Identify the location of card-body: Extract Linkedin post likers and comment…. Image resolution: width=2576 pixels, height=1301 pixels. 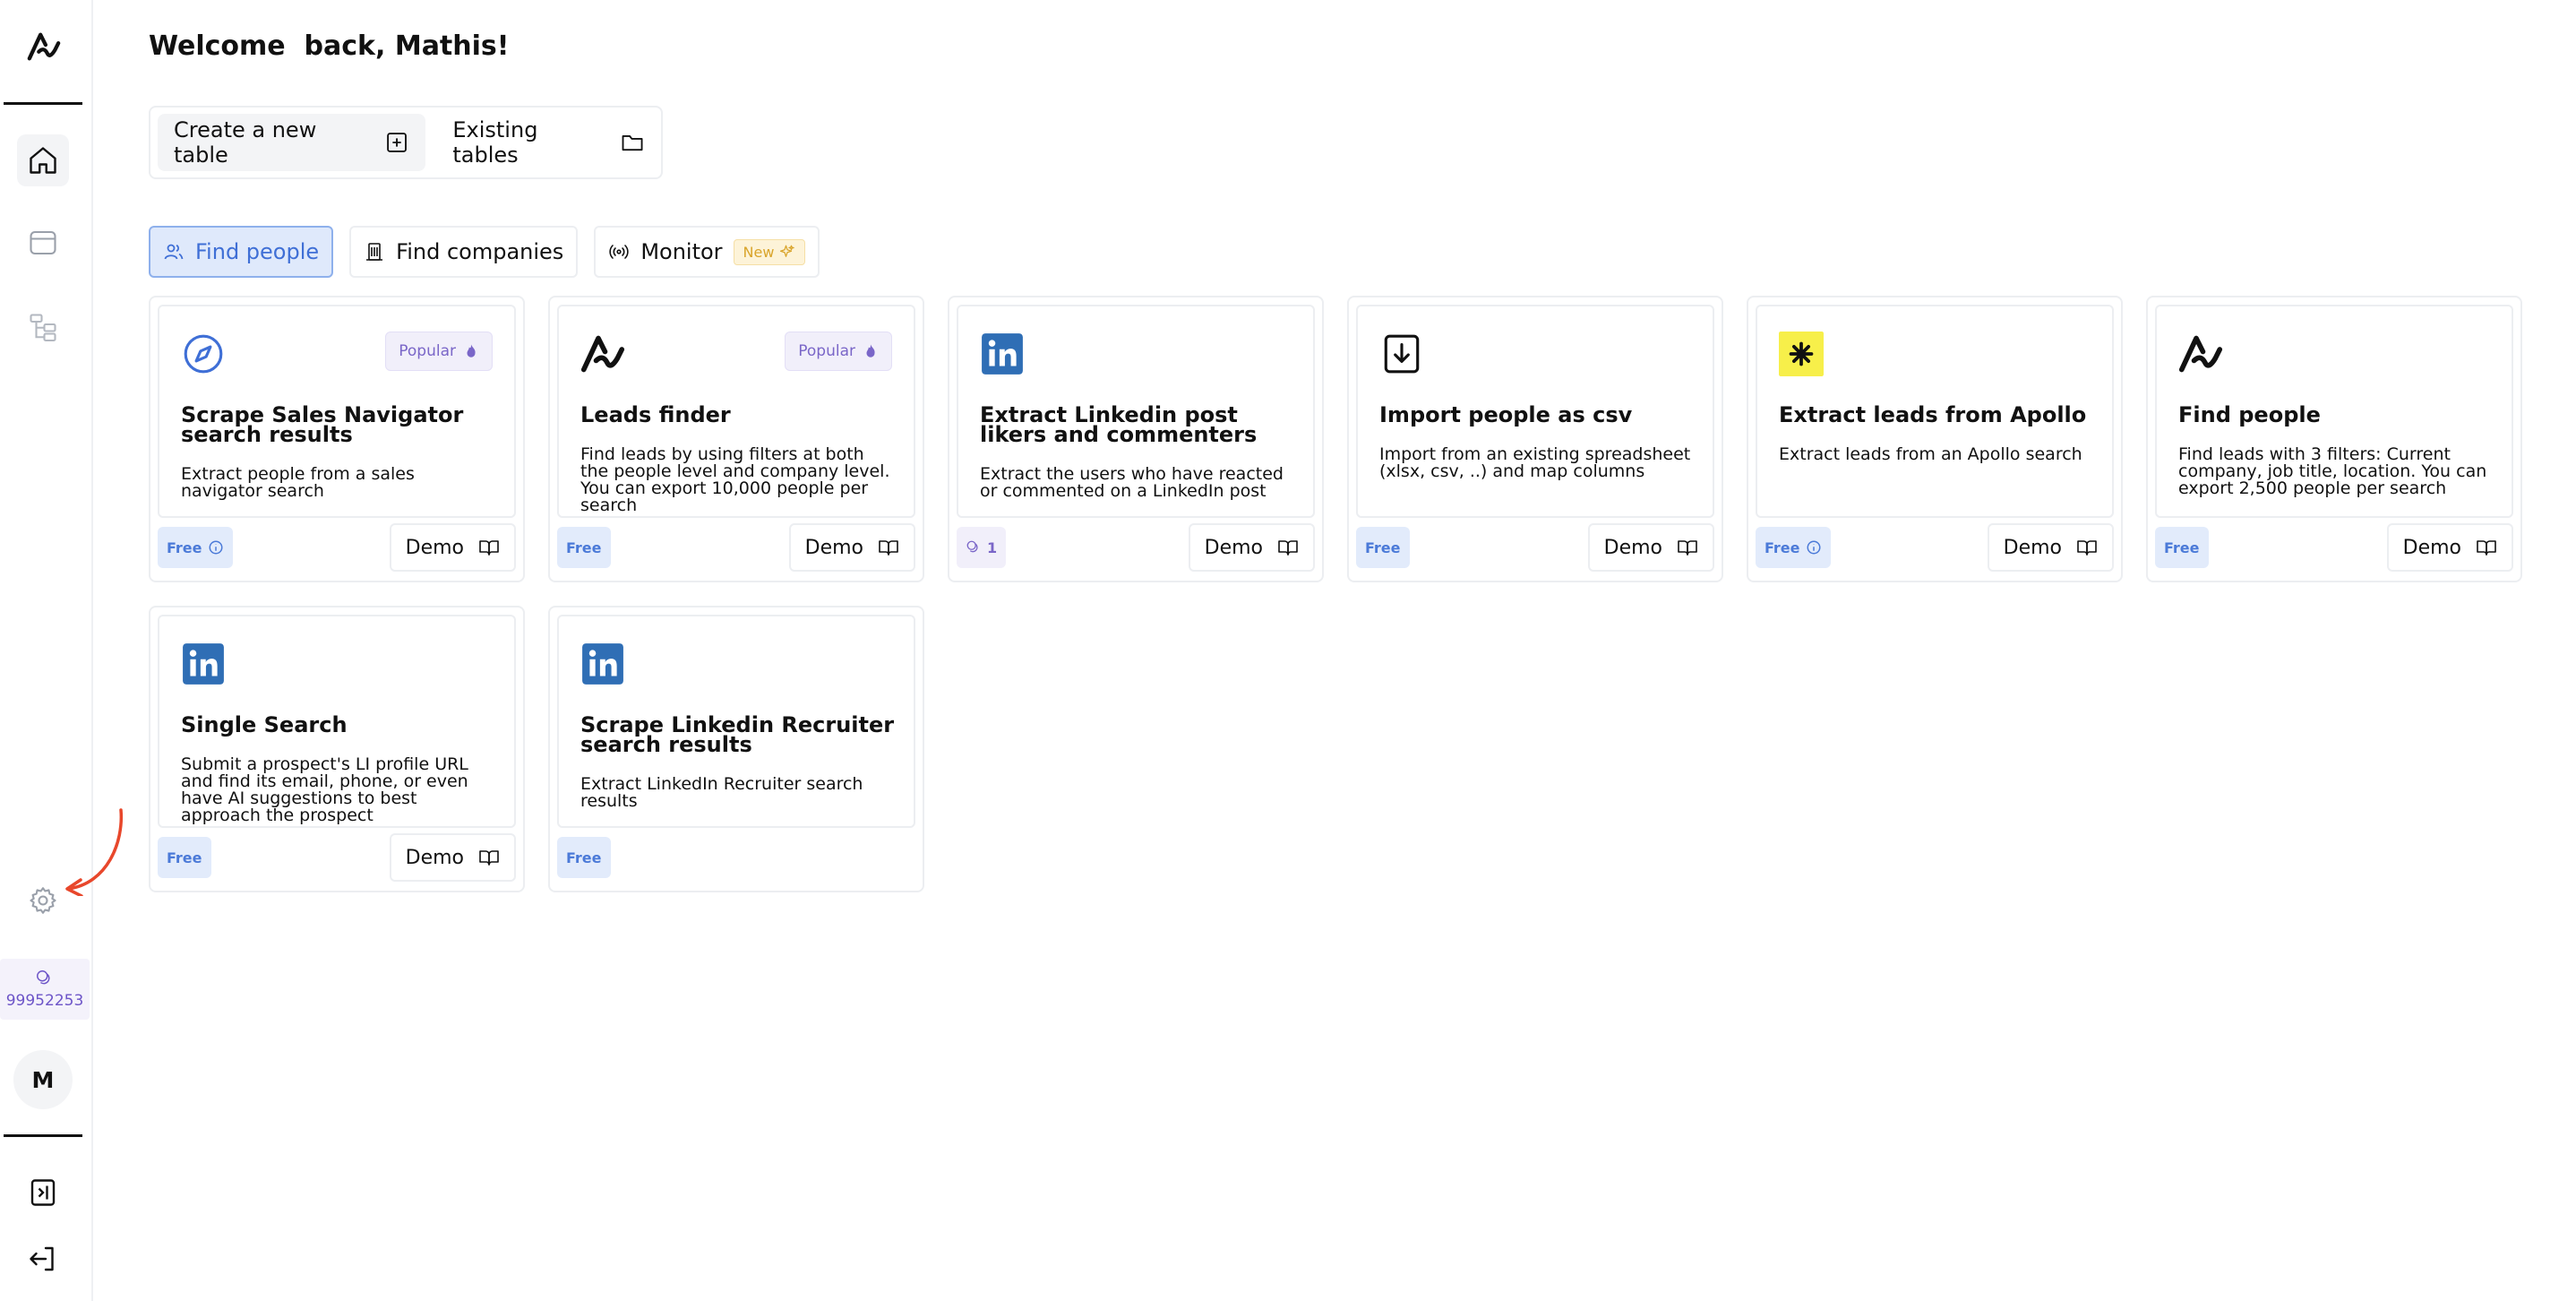
(1136, 411).